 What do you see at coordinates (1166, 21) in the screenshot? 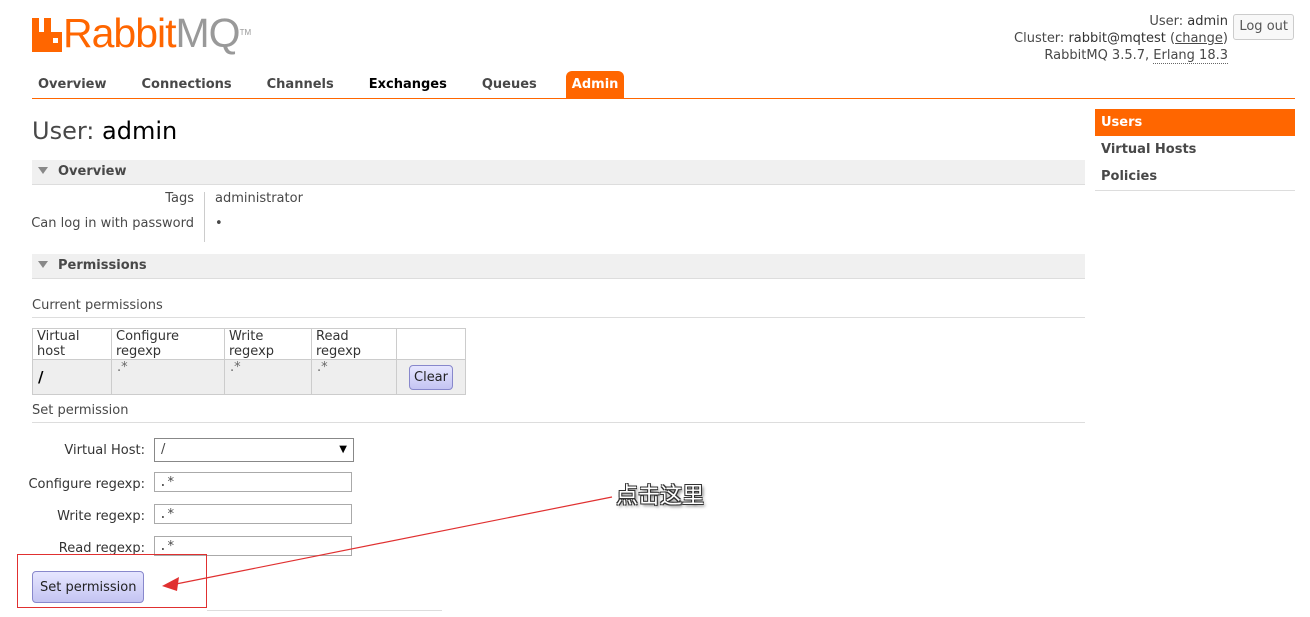
I see `user-label: User:` at bounding box center [1166, 21].